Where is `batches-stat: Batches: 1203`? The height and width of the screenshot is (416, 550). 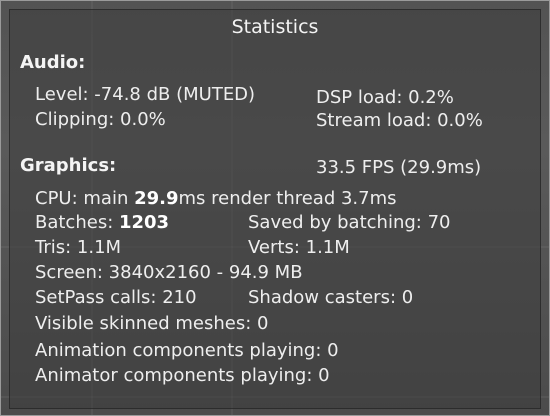
batches-stat: Batches: 1203 is located at coordinates (102, 222).